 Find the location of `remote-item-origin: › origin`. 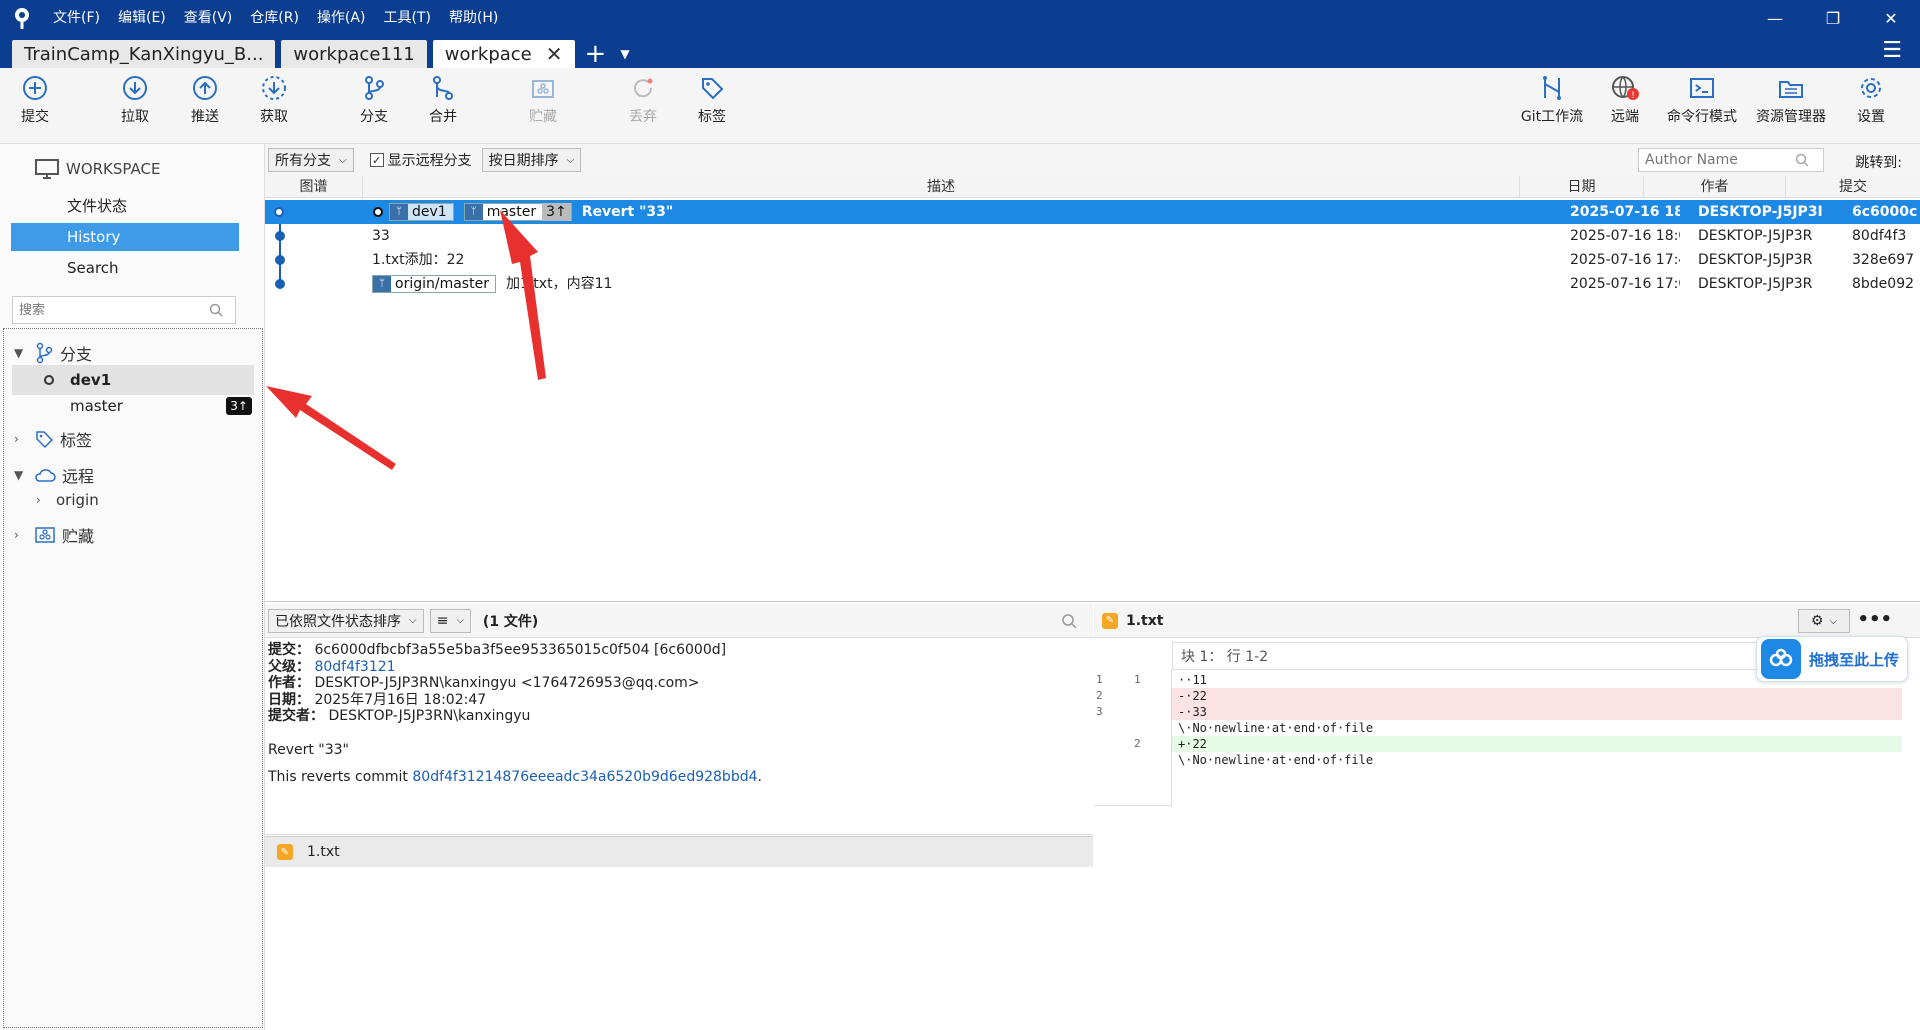

remote-item-origin: › origin is located at coordinates (67, 500).